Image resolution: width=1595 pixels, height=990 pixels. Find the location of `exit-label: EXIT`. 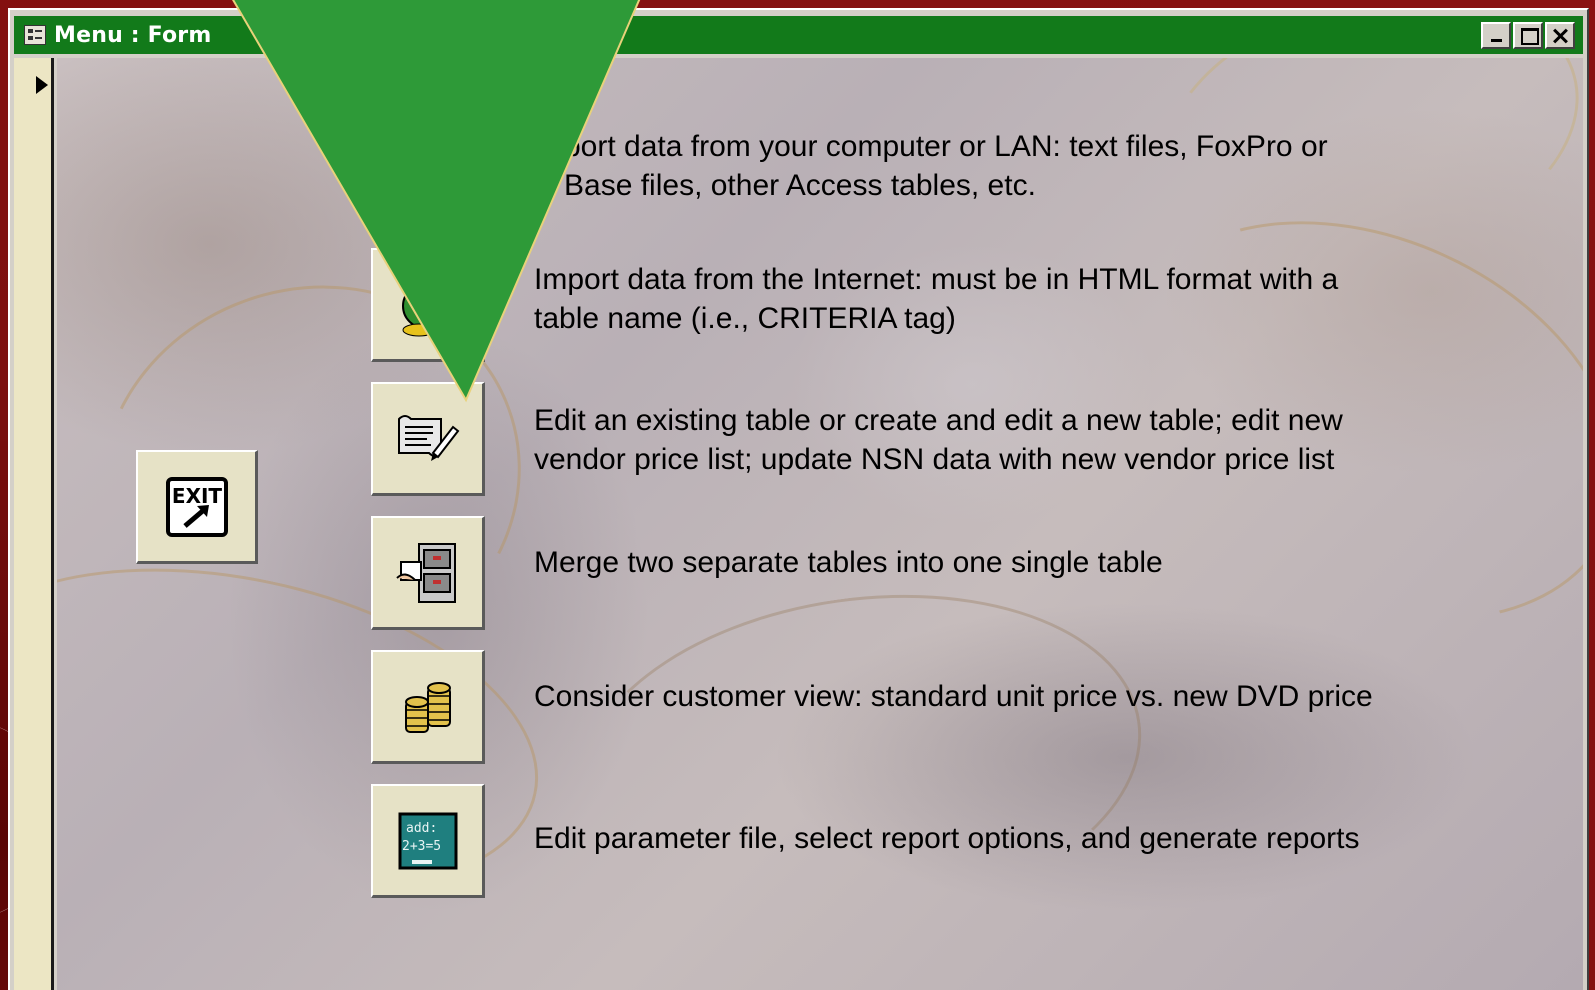

exit-label: EXIT is located at coordinates (196, 496).